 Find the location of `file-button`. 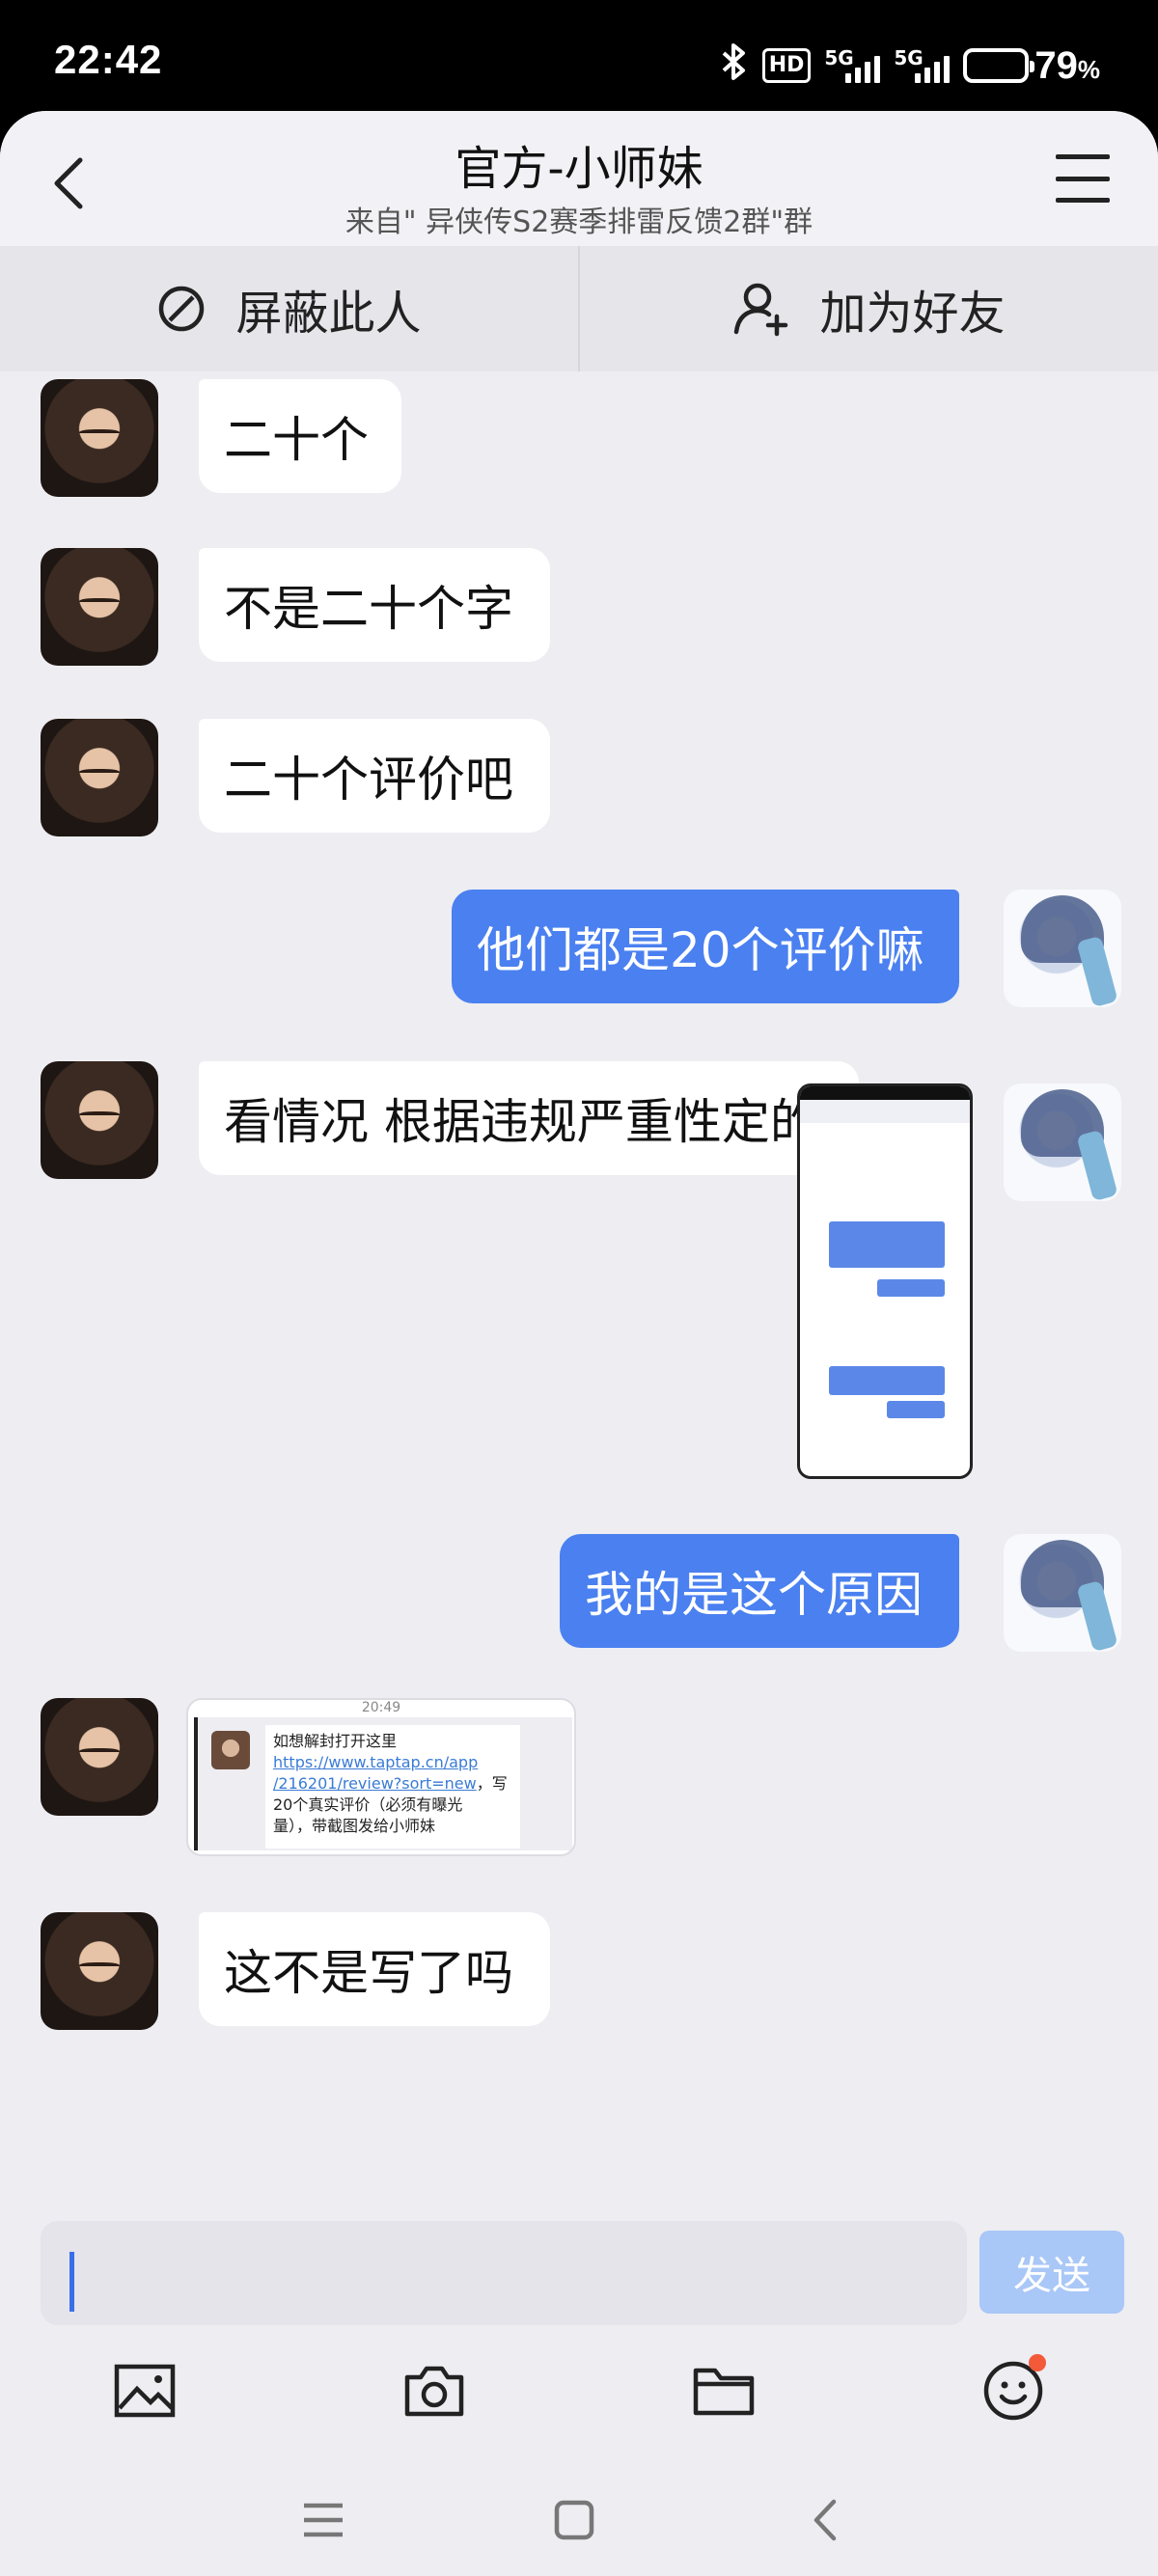

file-button is located at coordinates (723, 2391).